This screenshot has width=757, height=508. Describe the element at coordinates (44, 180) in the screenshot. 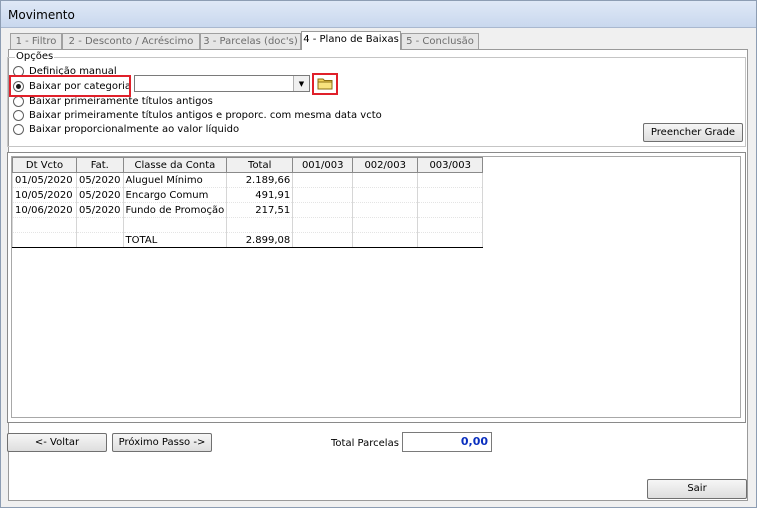

I see `cell-dt-vcto: 01/05/2020` at that location.